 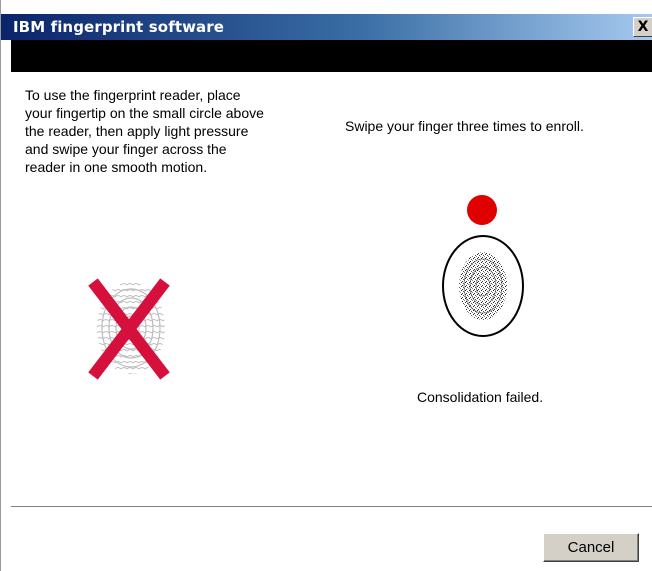 I want to click on header-band, so click(x=331, y=56).